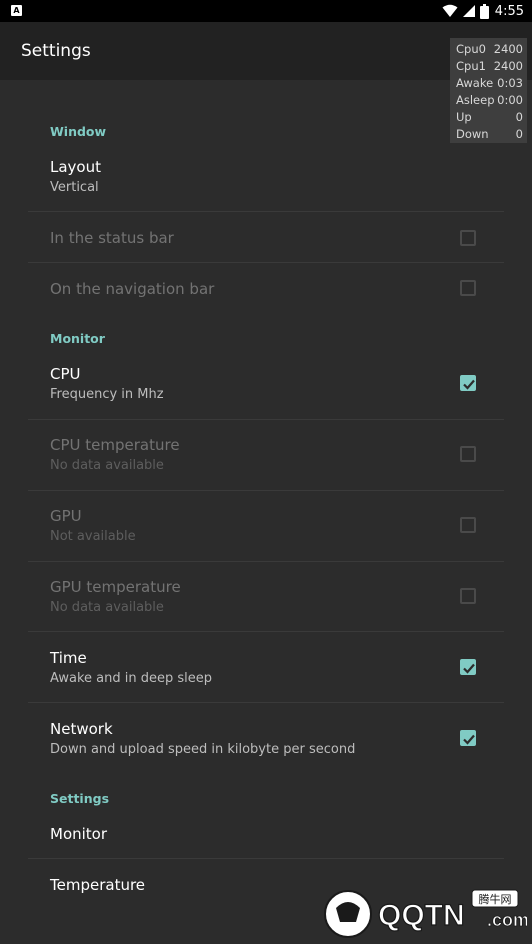  What do you see at coordinates (81, 729) in the screenshot?
I see `item-title: Network` at bounding box center [81, 729].